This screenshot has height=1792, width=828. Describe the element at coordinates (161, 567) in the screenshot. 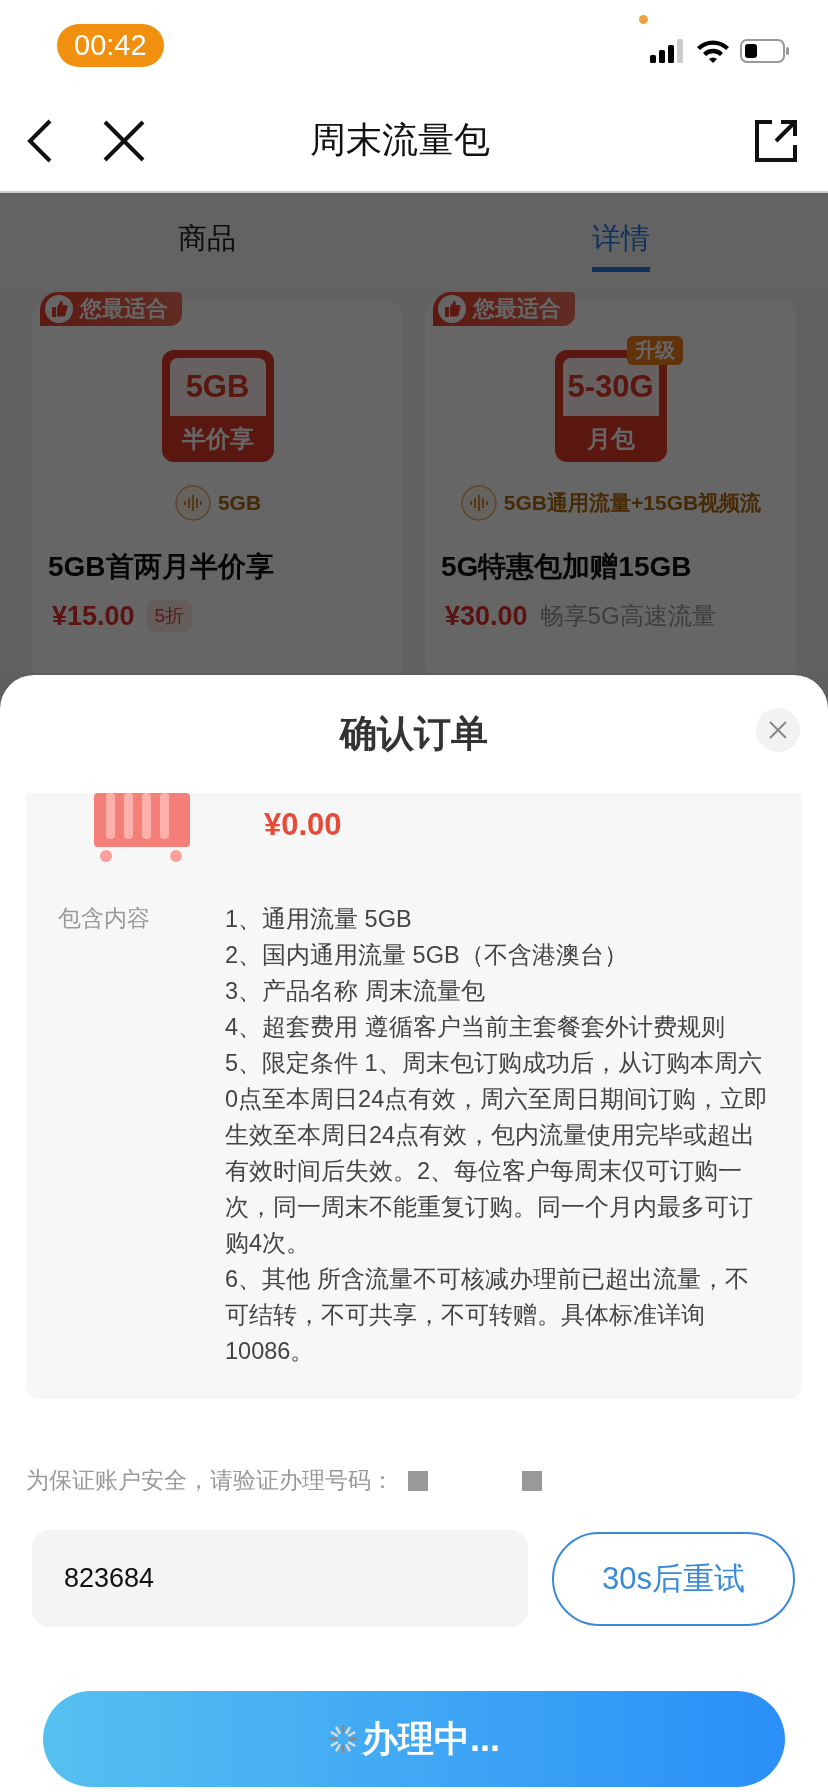

I see `product-name: 5GB首两月半价享` at that location.